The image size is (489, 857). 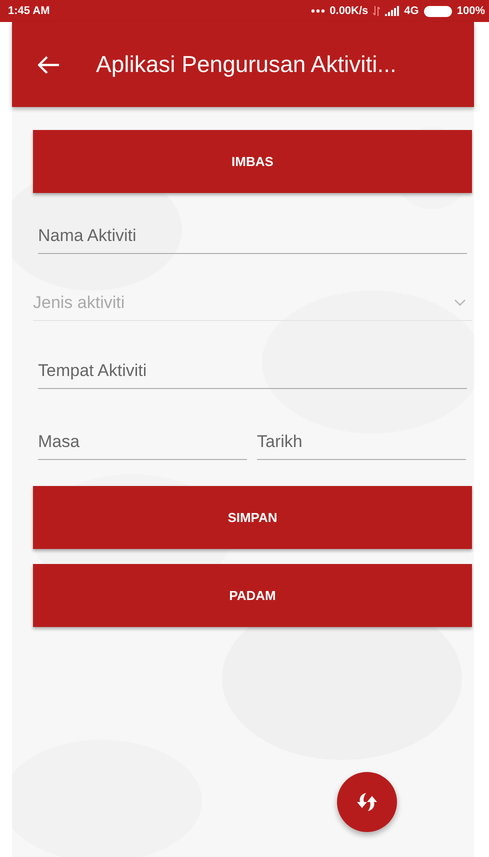 I want to click on network-speed: 0.00K/s, so click(x=349, y=11).